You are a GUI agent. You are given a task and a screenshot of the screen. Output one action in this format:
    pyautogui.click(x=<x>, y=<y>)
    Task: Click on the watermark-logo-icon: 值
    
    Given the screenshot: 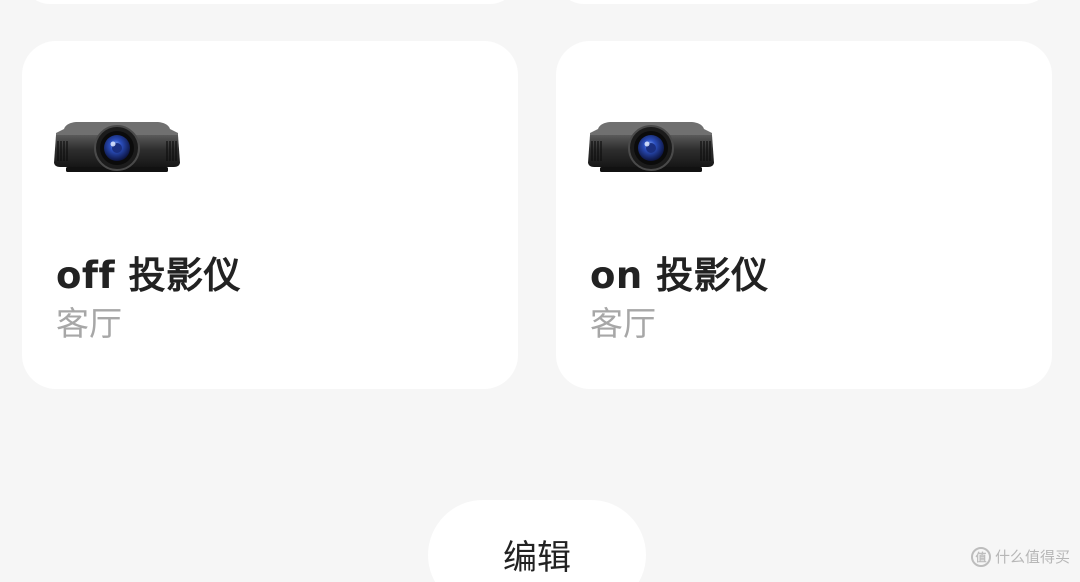 What is the action you would take?
    pyautogui.click(x=980, y=556)
    